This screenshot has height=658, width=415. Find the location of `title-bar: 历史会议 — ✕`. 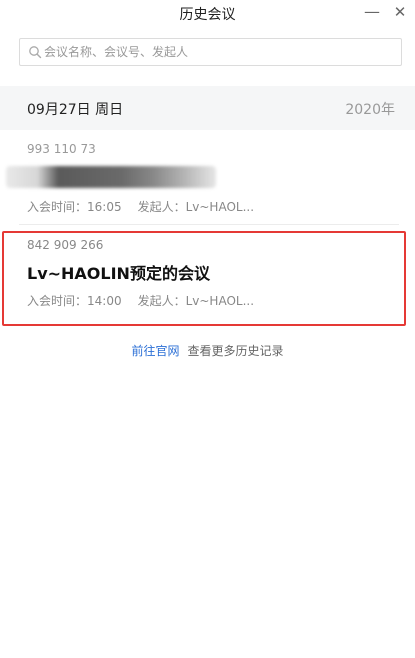

title-bar: 历史会议 — ✕ is located at coordinates (207, 13).